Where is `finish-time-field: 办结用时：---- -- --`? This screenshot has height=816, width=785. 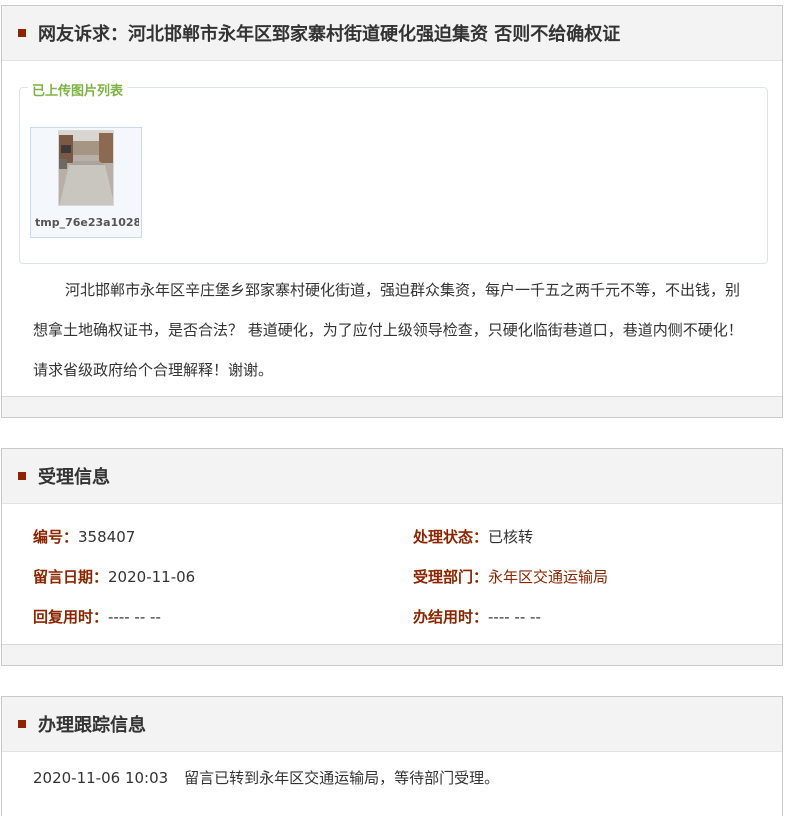
finish-time-field: 办结用时：---- -- -- is located at coordinates (477, 617).